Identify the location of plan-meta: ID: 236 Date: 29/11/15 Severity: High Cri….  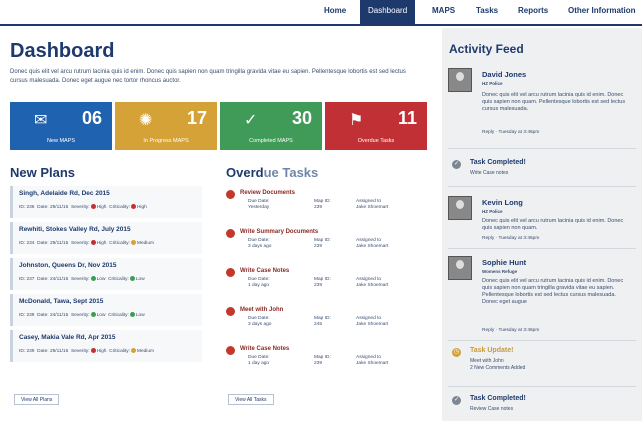
(83, 207).